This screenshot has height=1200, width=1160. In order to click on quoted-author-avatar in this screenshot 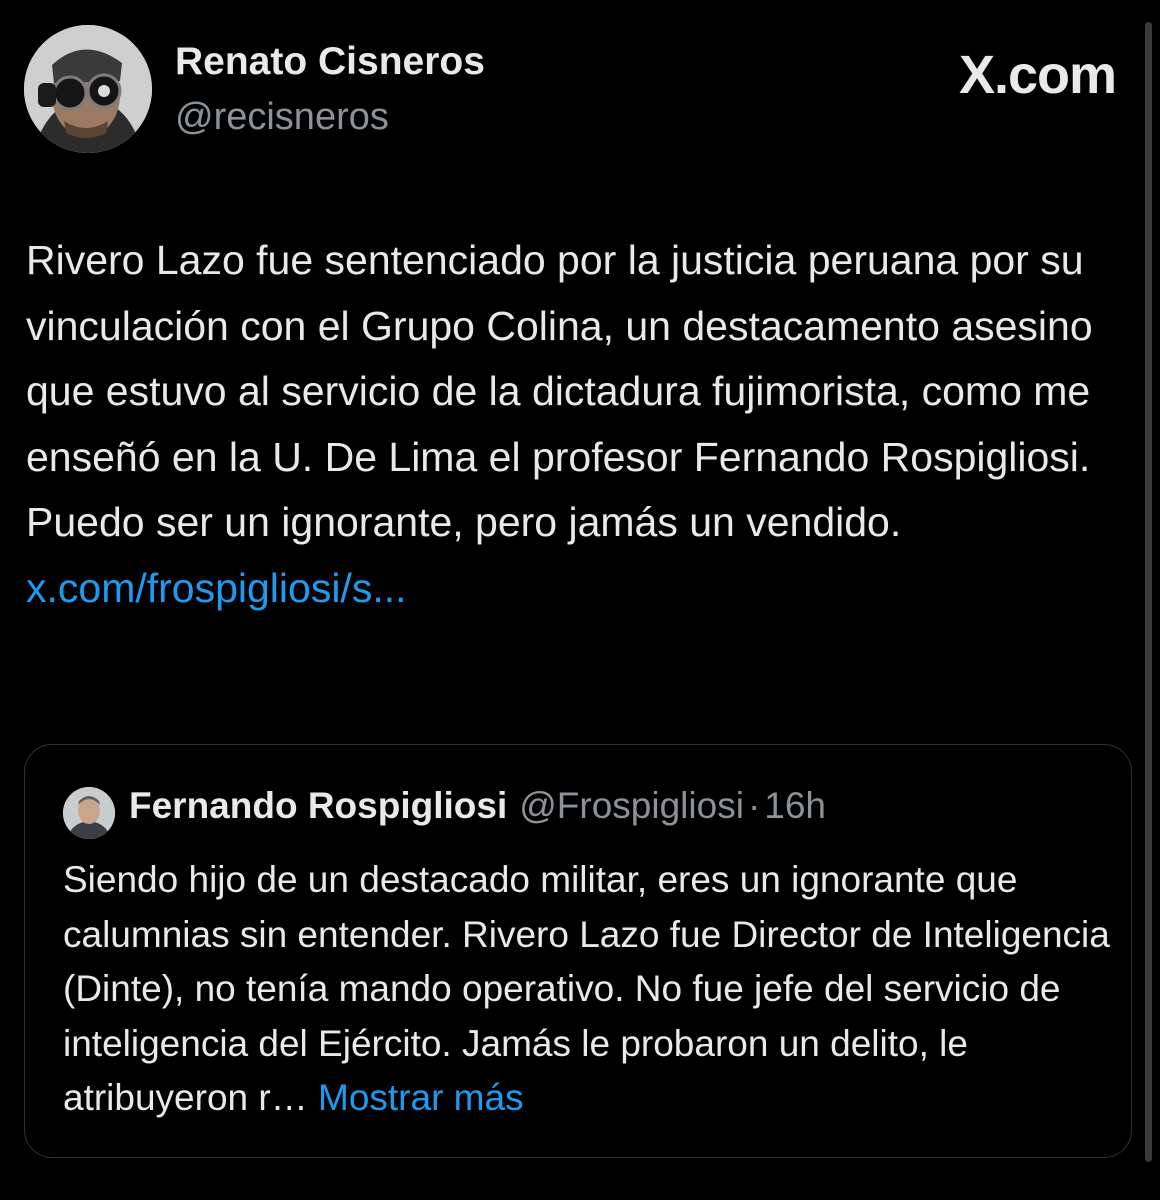, I will do `click(89, 813)`.